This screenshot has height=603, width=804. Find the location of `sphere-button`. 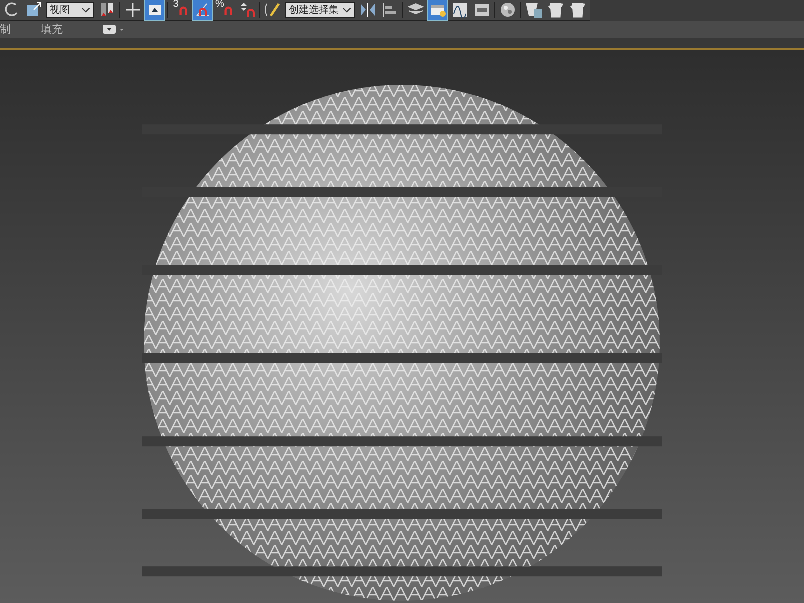

sphere-button is located at coordinates (507, 10).